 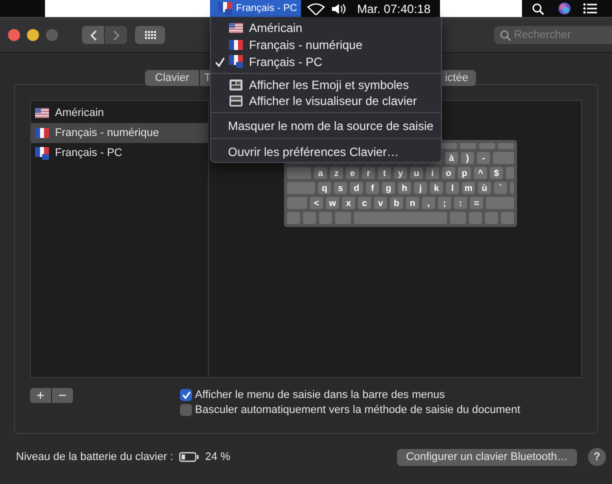 I want to click on chevron-left-icon, so click(x=93, y=35).